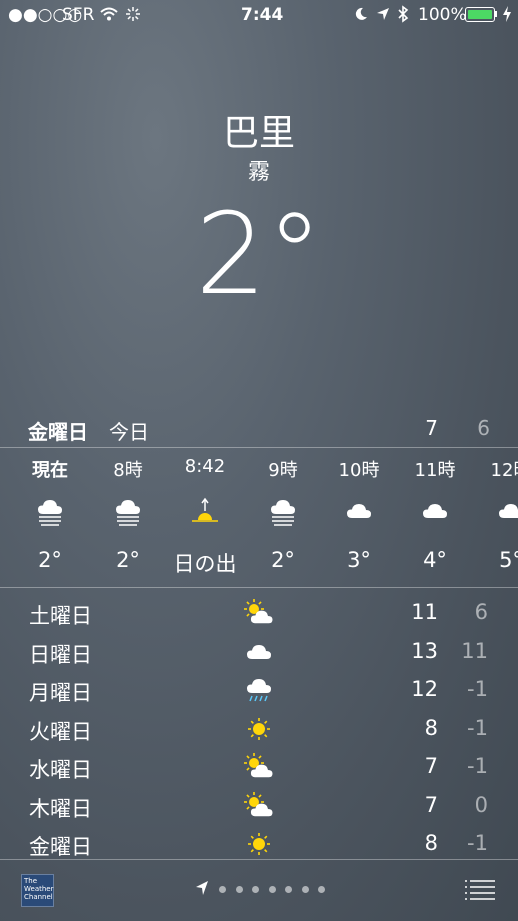 Image resolution: width=518 pixels, height=921 pixels. What do you see at coordinates (359, 470) in the screenshot?
I see `hour-label: 10時` at bounding box center [359, 470].